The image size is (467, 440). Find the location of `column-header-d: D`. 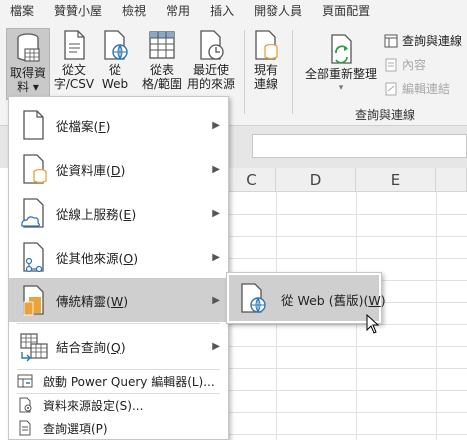

column-header-d: D is located at coordinates (316, 180).